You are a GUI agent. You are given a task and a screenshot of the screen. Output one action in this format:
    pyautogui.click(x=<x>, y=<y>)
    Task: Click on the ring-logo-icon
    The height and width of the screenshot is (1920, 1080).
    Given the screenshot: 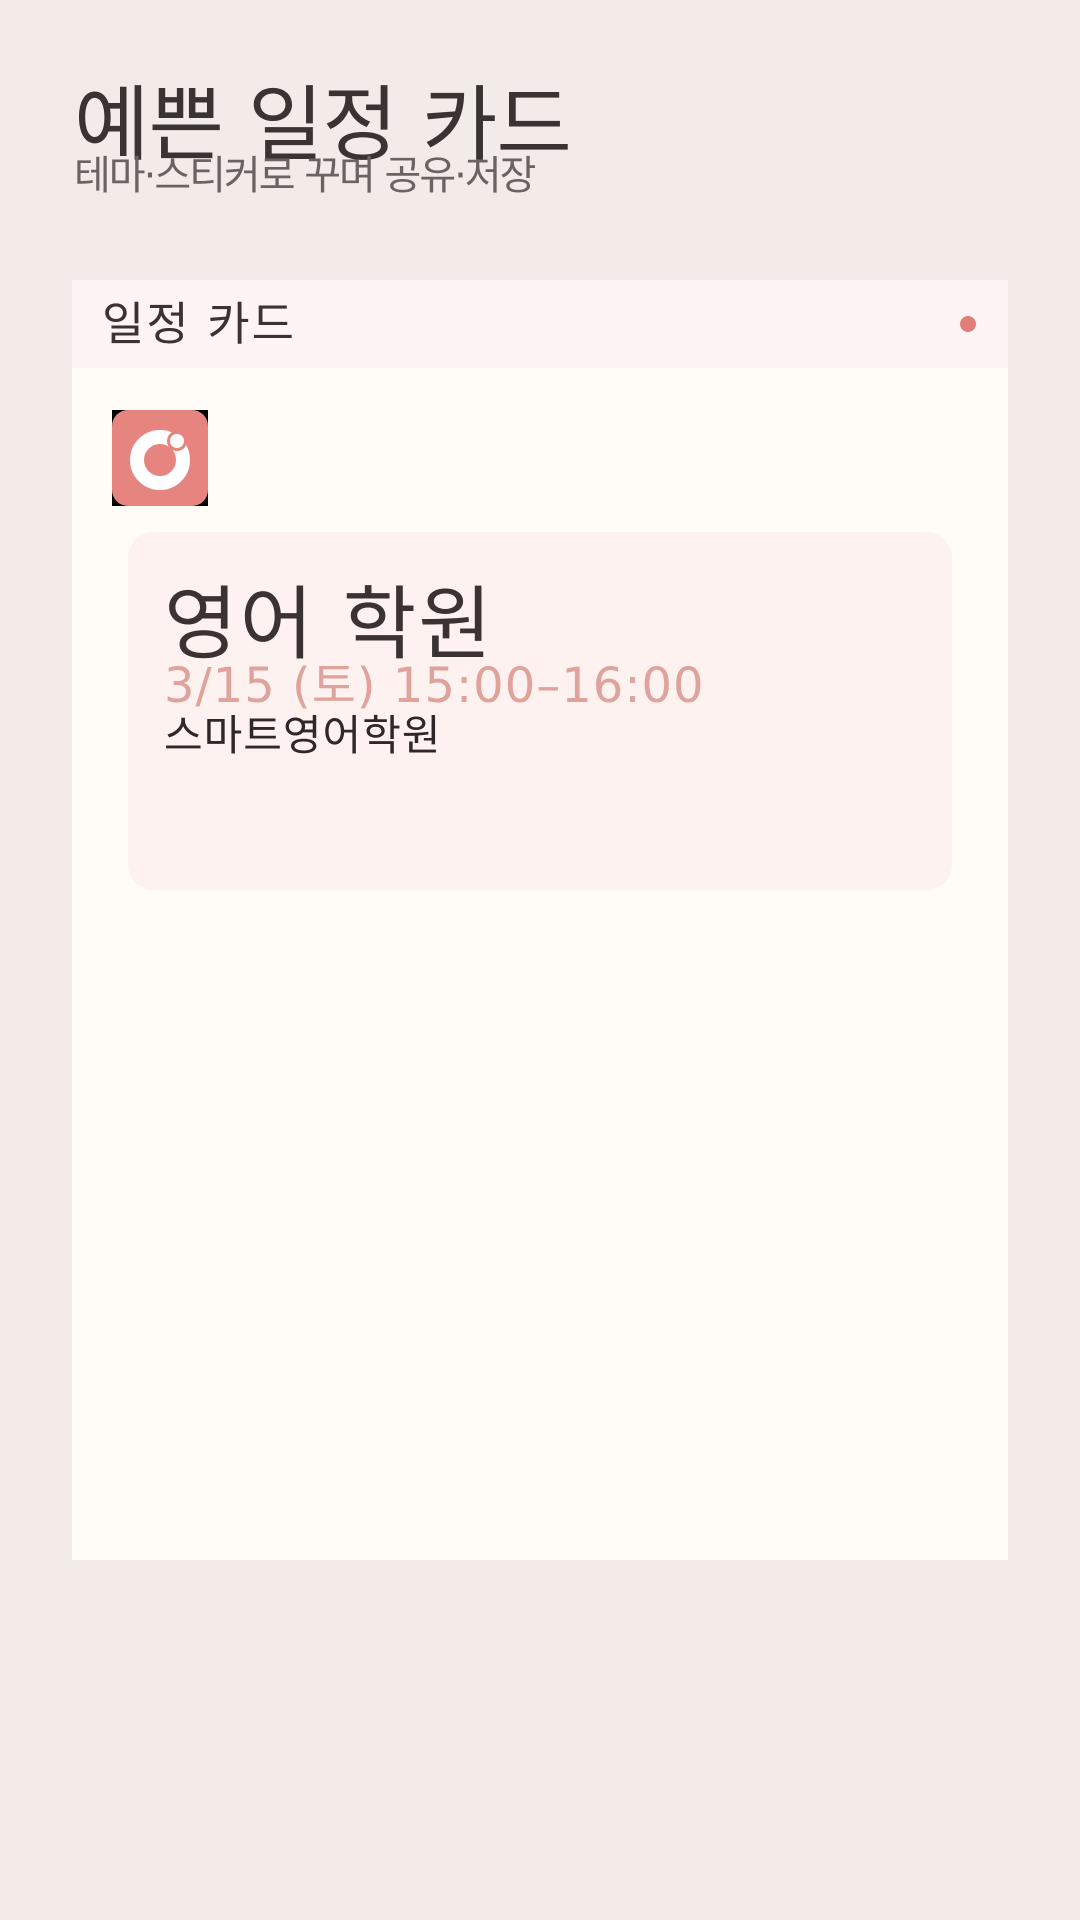 What is the action you would take?
    pyautogui.click(x=160, y=458)
    